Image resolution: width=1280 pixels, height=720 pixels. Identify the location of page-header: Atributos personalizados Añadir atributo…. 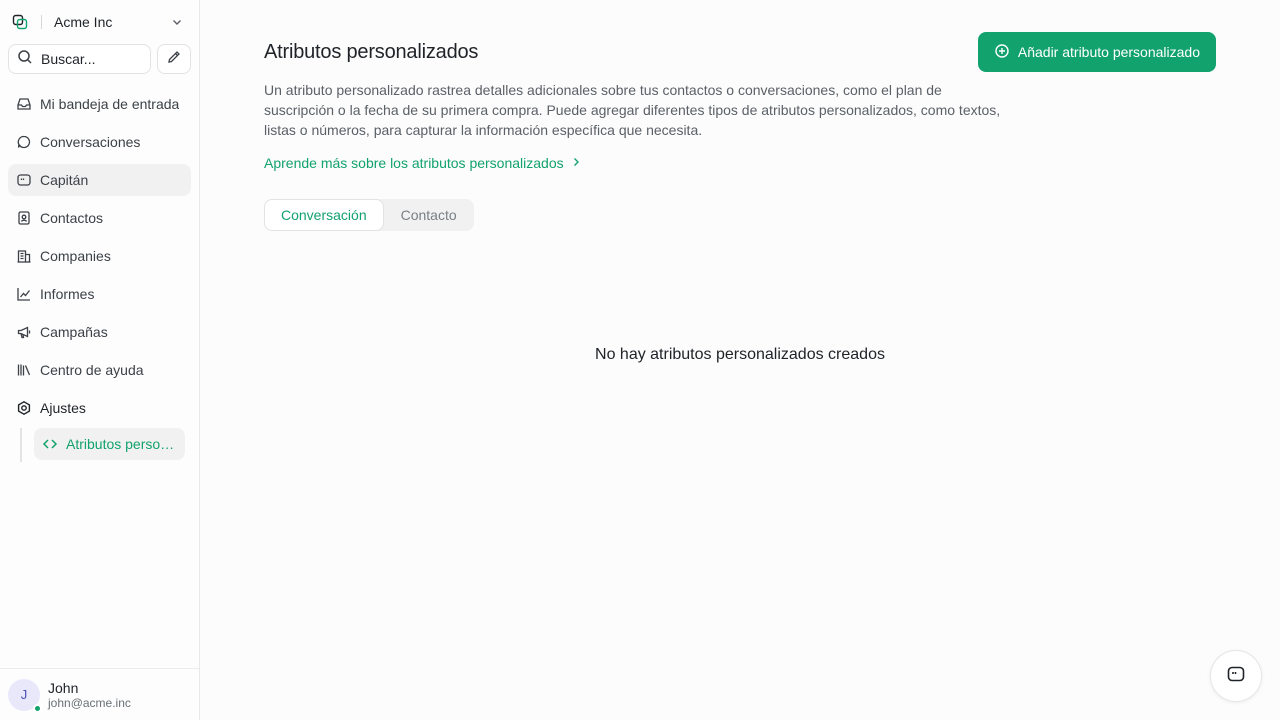
(740, 52).